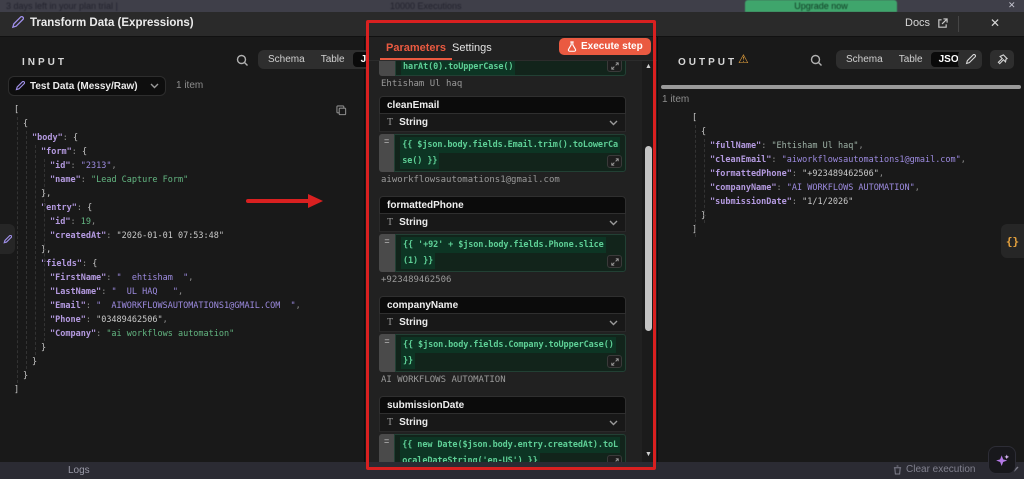 The width and height of the screenshot is (1024, 479). I want to click on json-line: "entry": {, so click(67, 208).